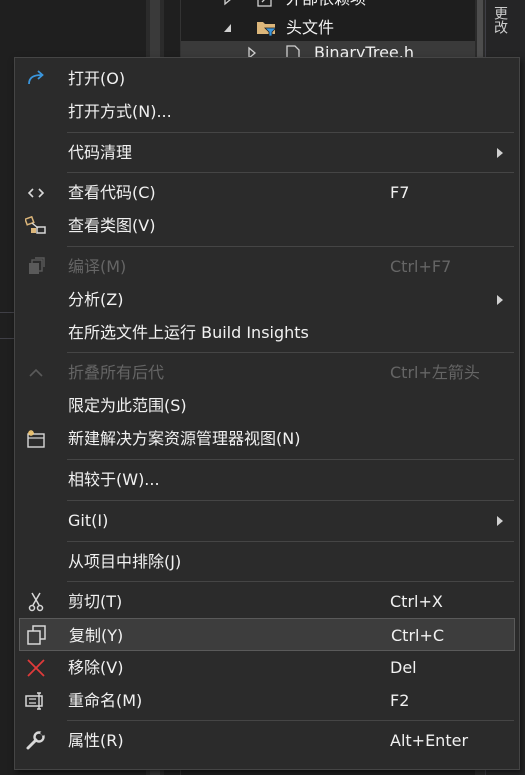 The width and height of the screenshot is (525, 775). Describe the element at coordinates (36, 439) in the screenshot. I see `new-view-icon` at that location.